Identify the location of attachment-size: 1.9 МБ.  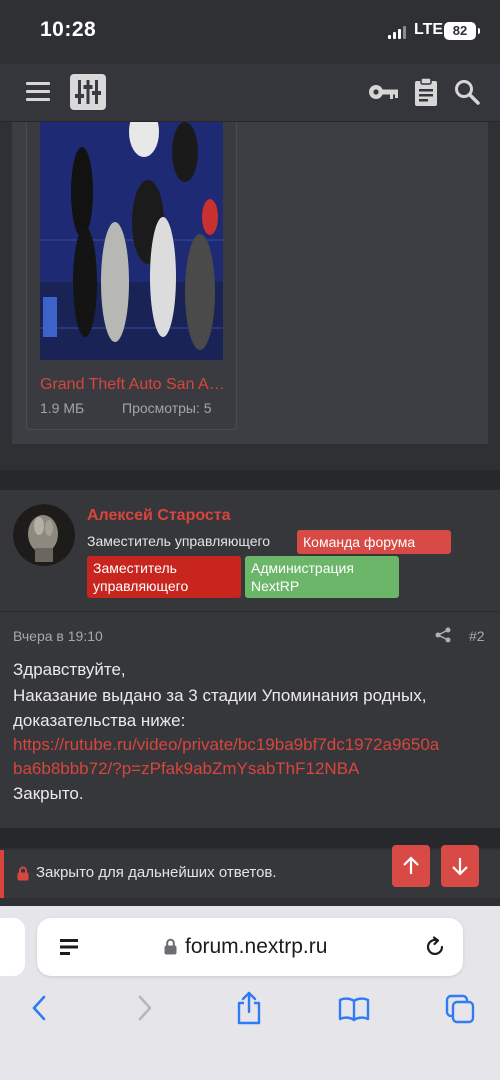
(62, 408).